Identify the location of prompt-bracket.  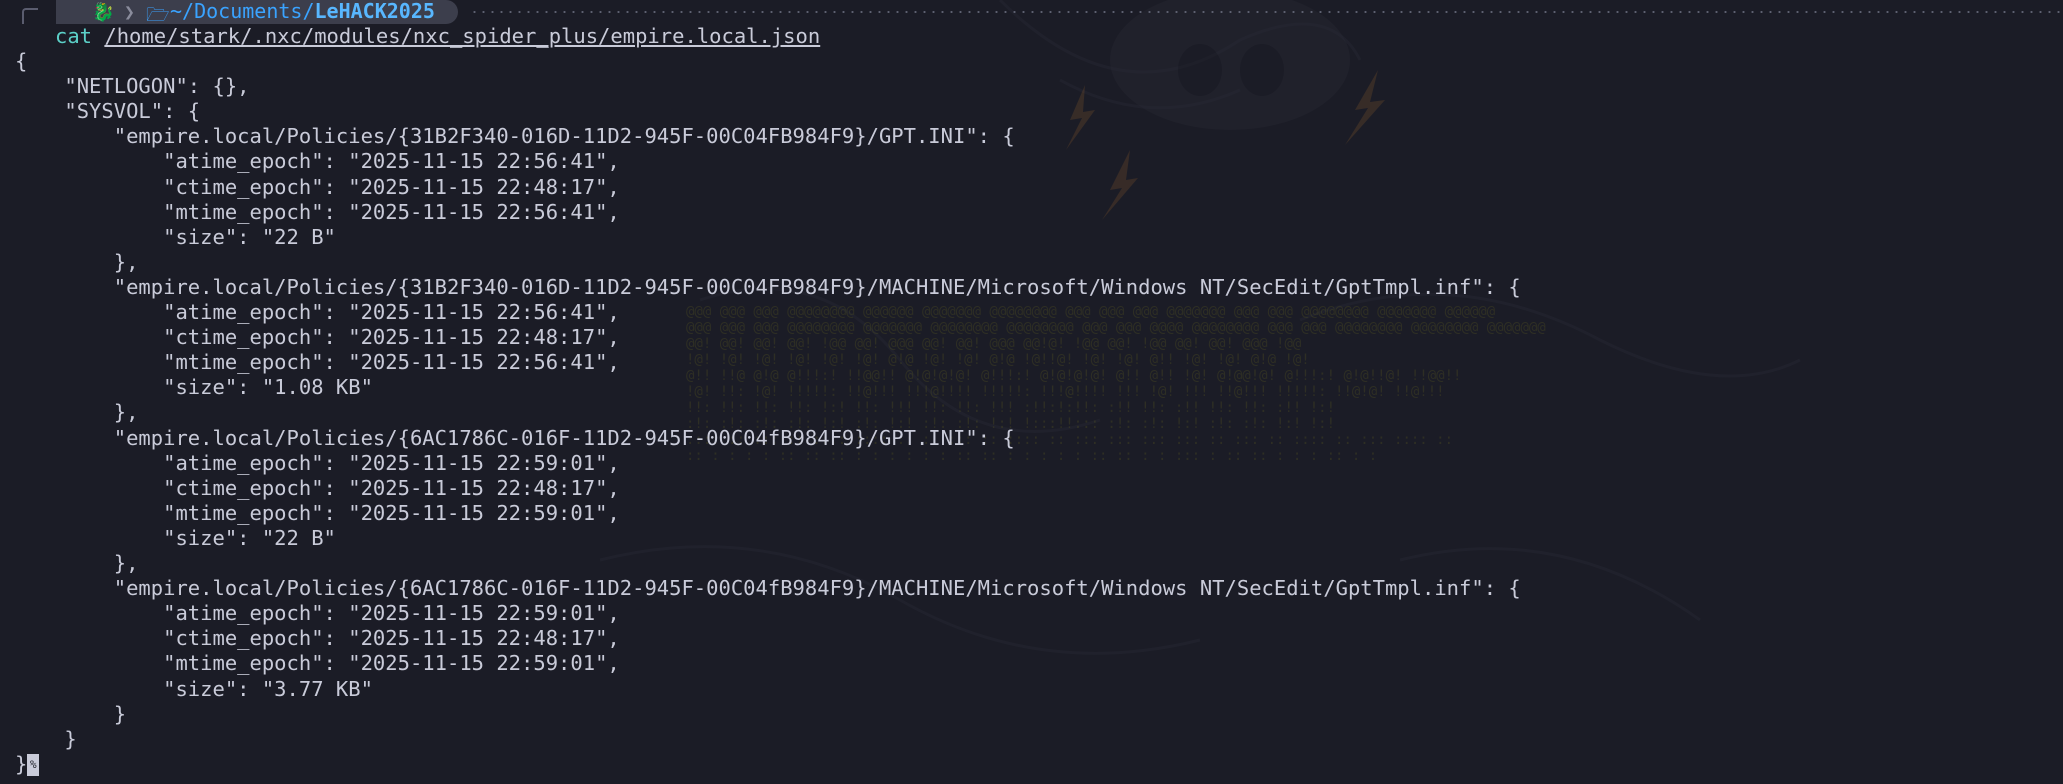
(30, 16).